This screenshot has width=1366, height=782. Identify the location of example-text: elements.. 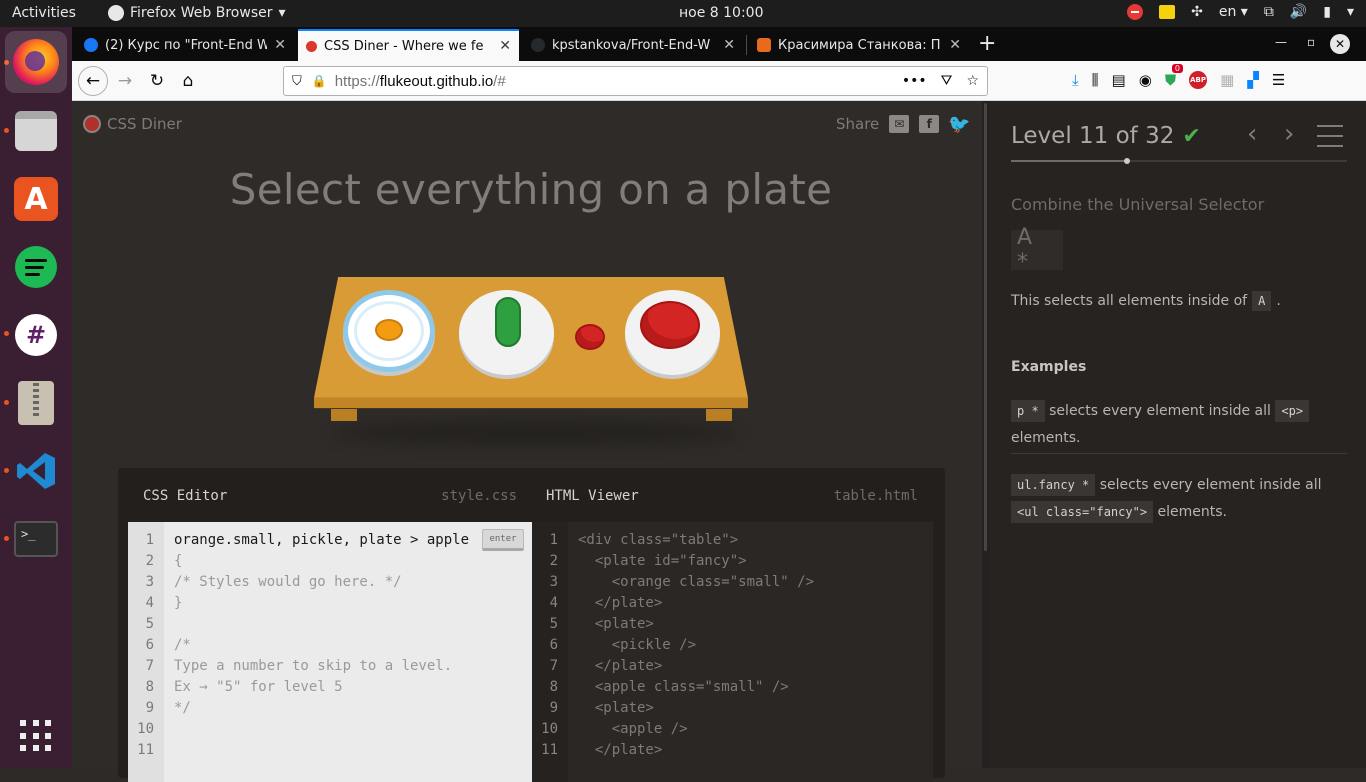
(1046, 438).